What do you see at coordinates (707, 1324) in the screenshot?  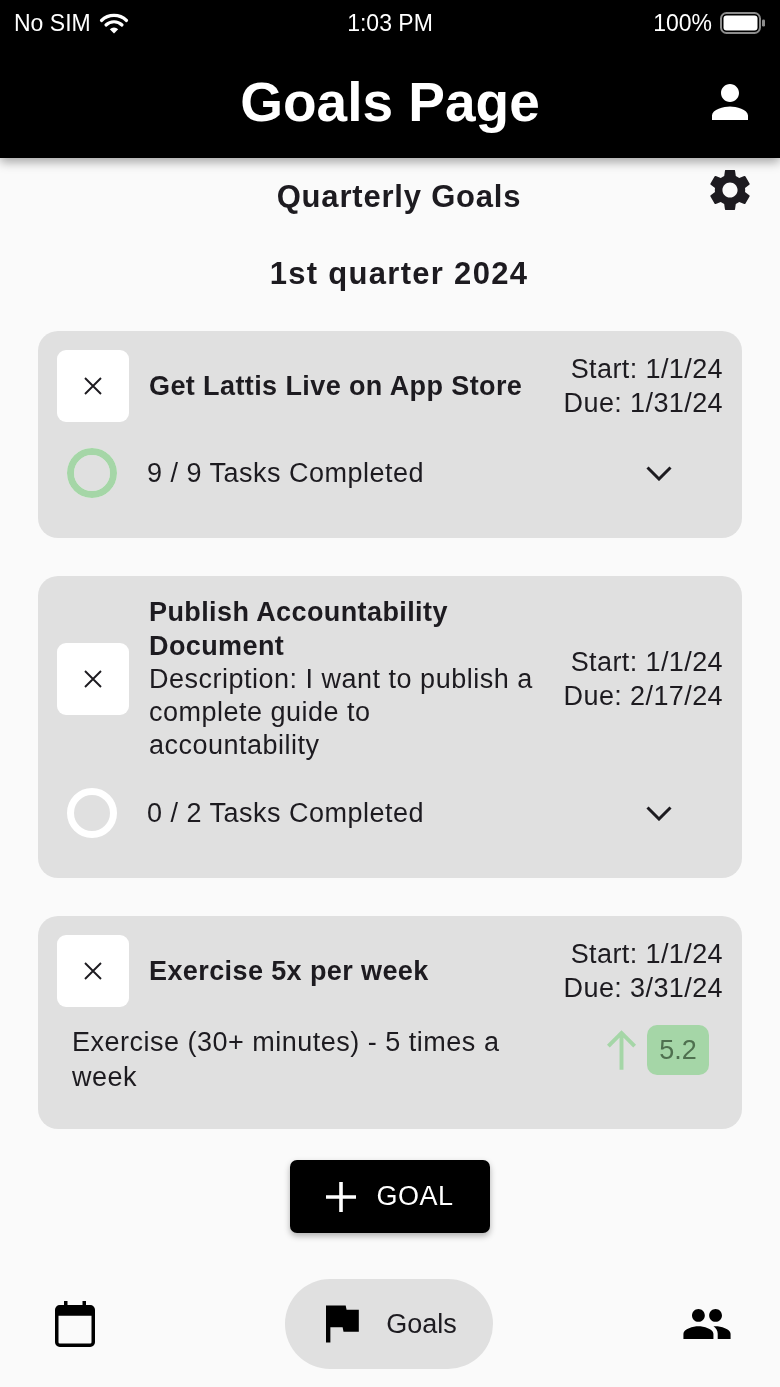 I see `people-icon` at bounding box center [707, 1324].